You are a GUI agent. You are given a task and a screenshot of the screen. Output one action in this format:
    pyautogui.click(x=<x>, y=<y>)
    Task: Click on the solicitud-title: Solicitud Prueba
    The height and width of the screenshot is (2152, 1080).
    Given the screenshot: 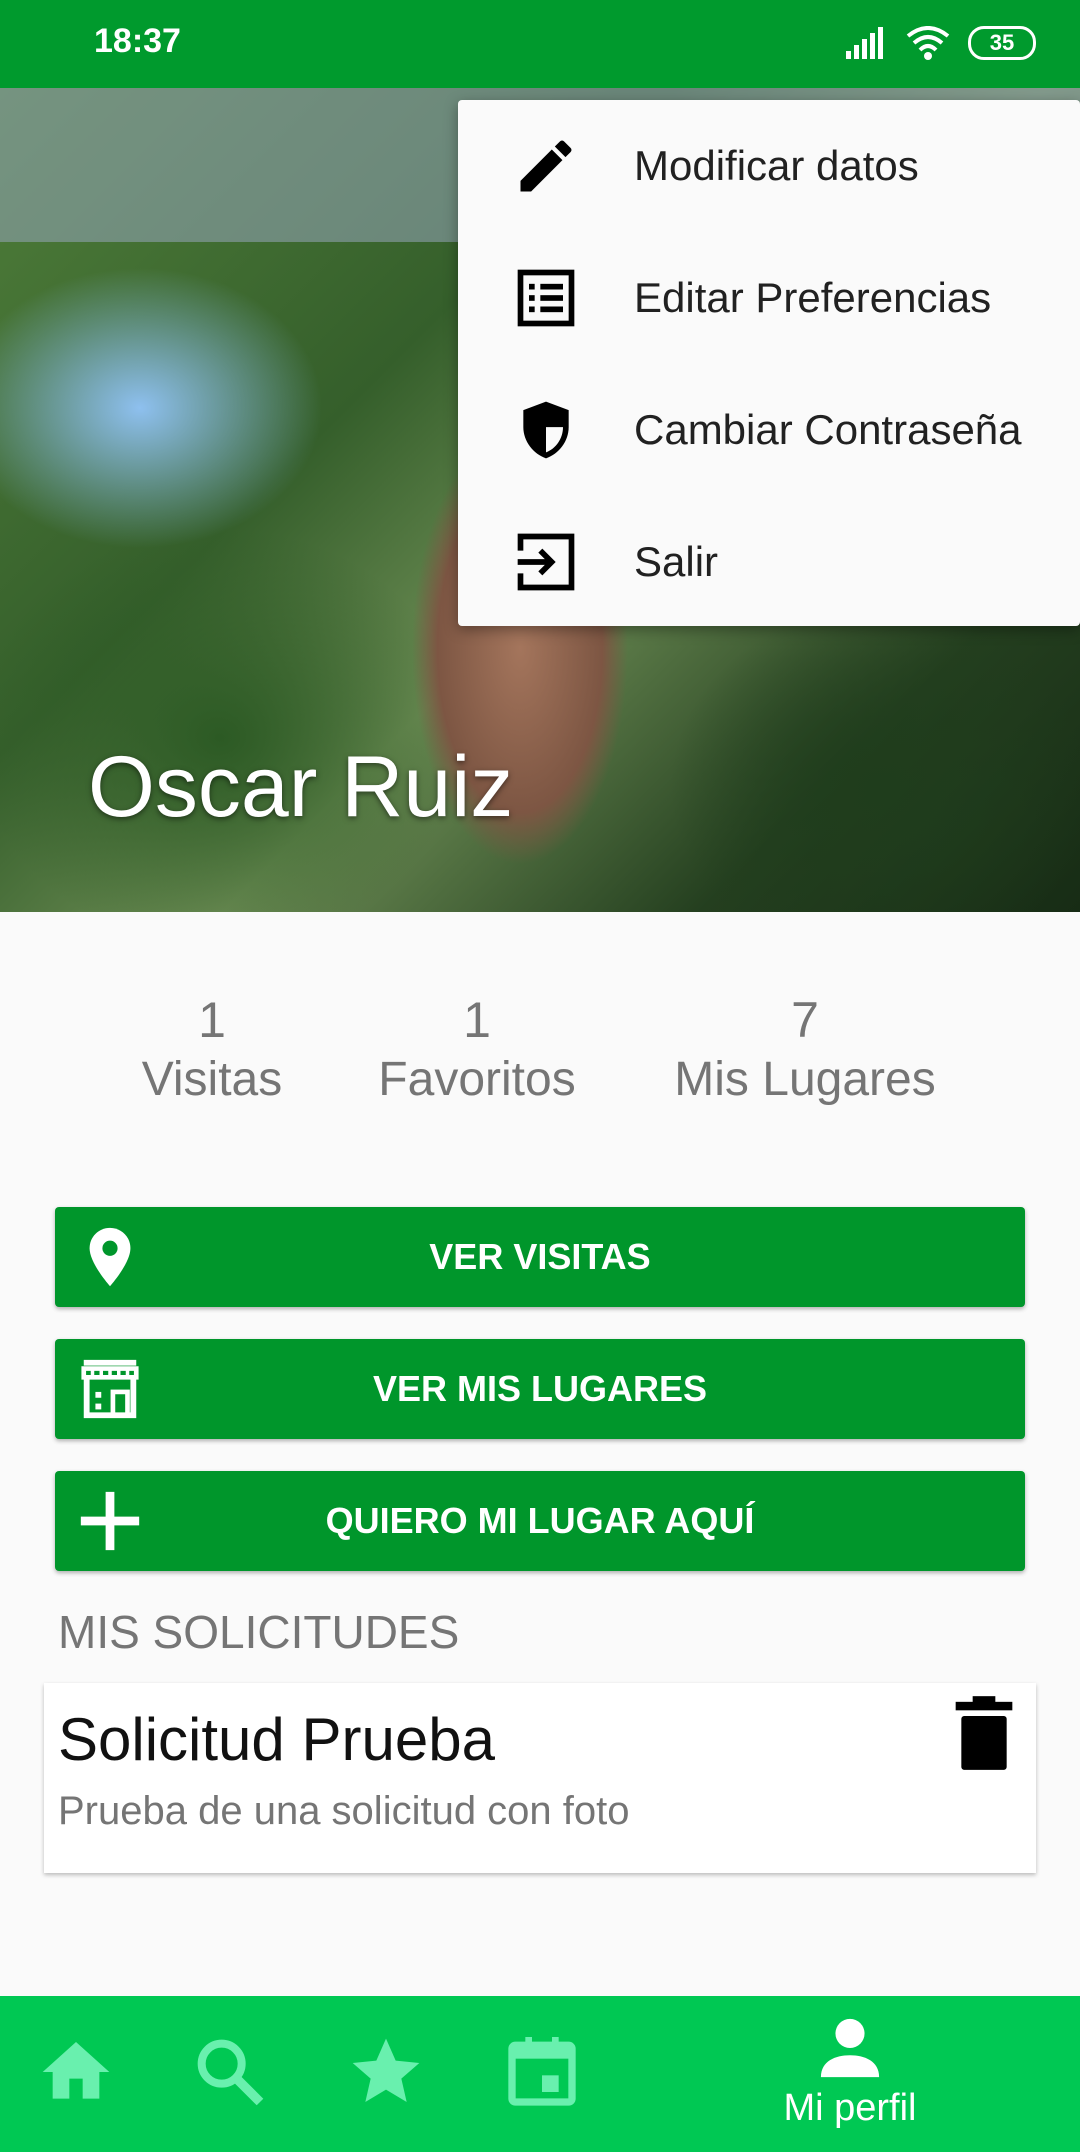 What is the action you would take?
    pyautogui.click(x=276, y=1739)
    